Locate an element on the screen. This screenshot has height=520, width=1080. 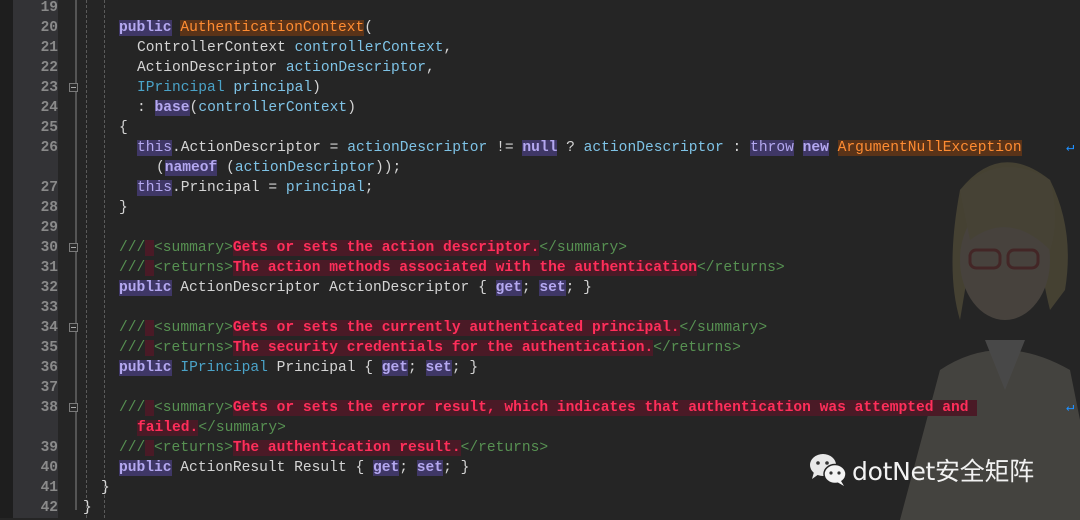
code-text: .Principal = is located at coordinates (229, 188).